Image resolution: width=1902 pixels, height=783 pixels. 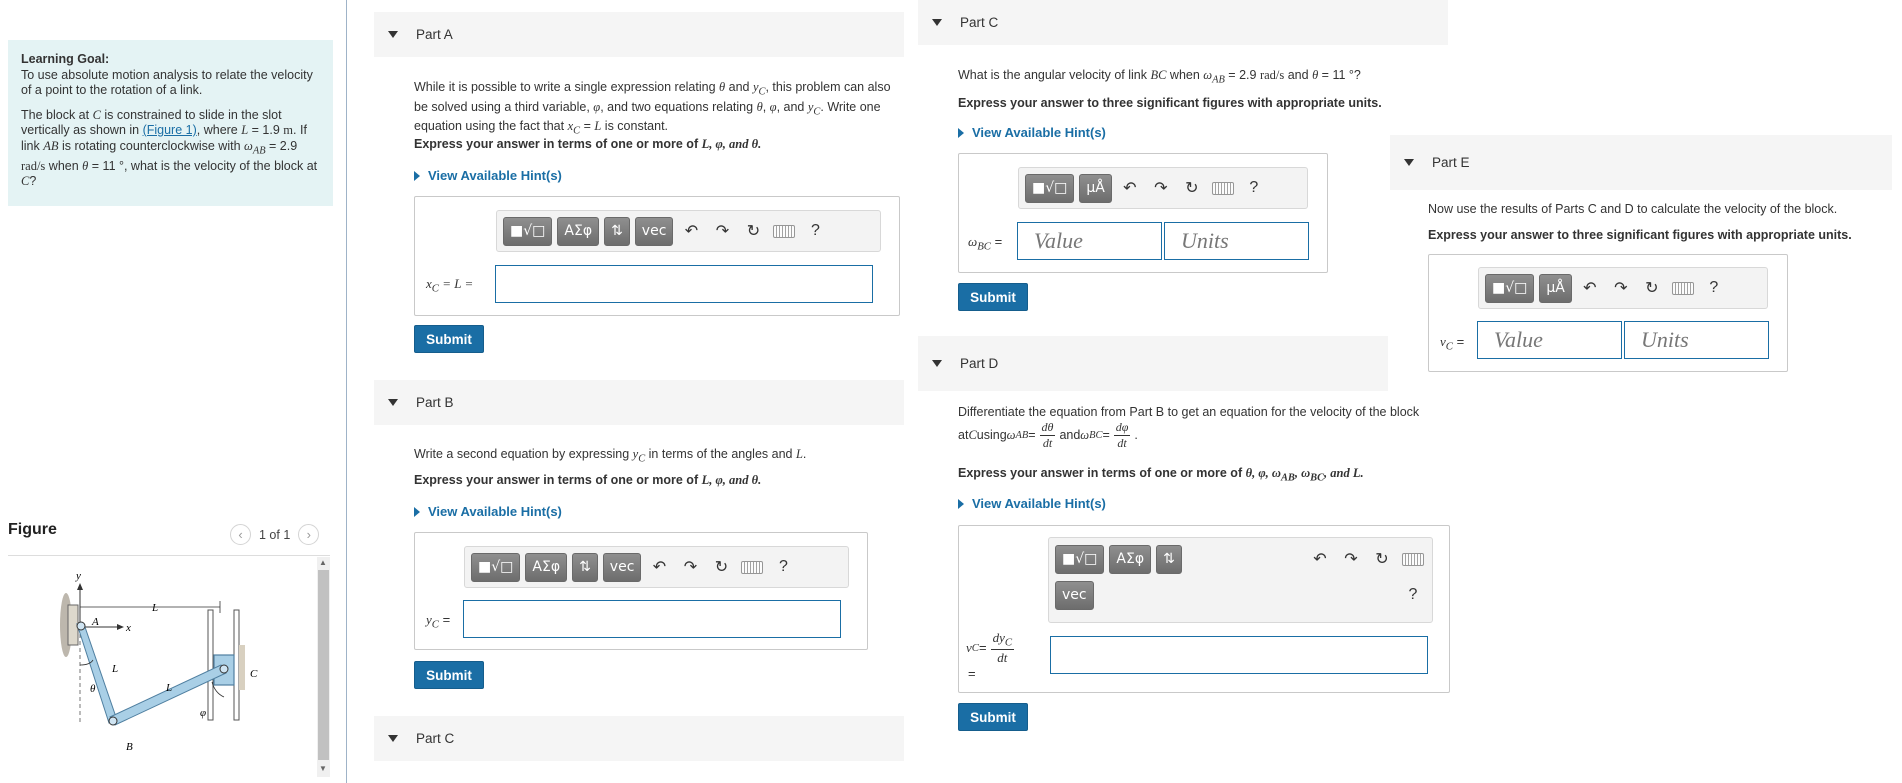 What do you see at coordinates (323, 768) in the screenshot?
I see `scroll-down-icon: ▼` at bounding box center [323, 768].